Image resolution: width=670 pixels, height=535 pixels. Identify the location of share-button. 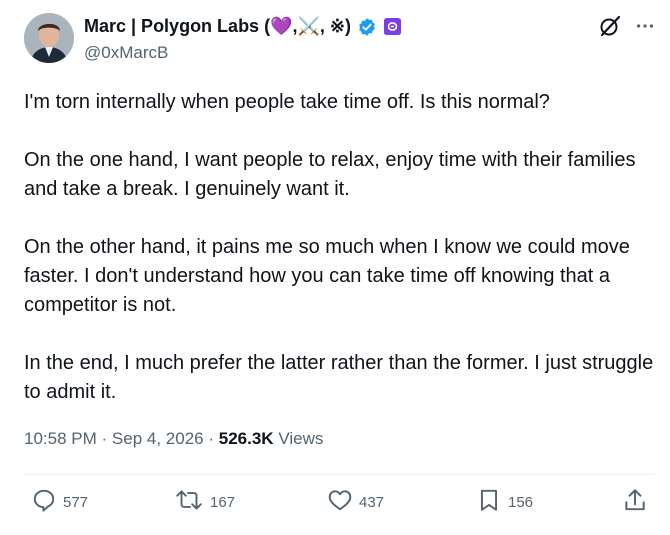
(635, 502).